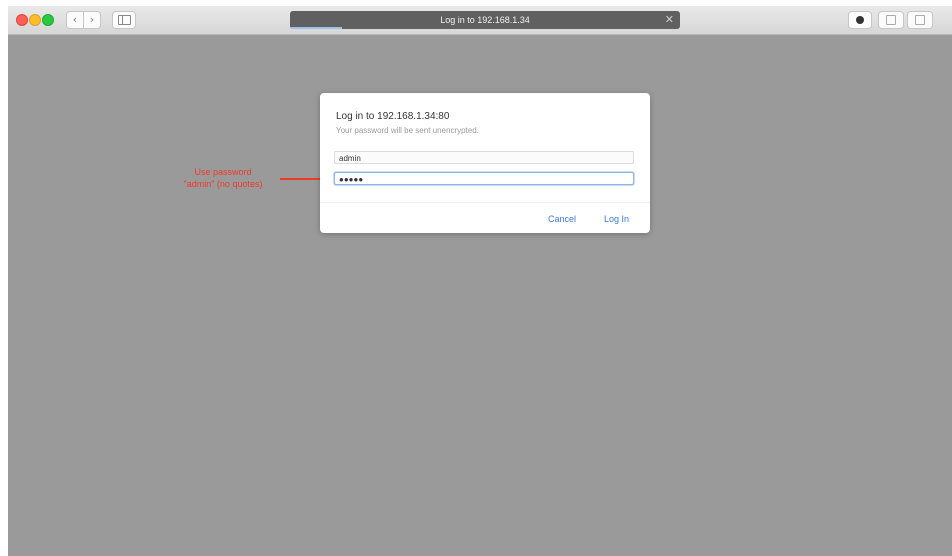 The width and height of the screenshot is (952, 556). Describe the element at coordinates (393, 116) in the screenshot. I see `dialog-title: Log in to 192.168.1.34:80` at that location.